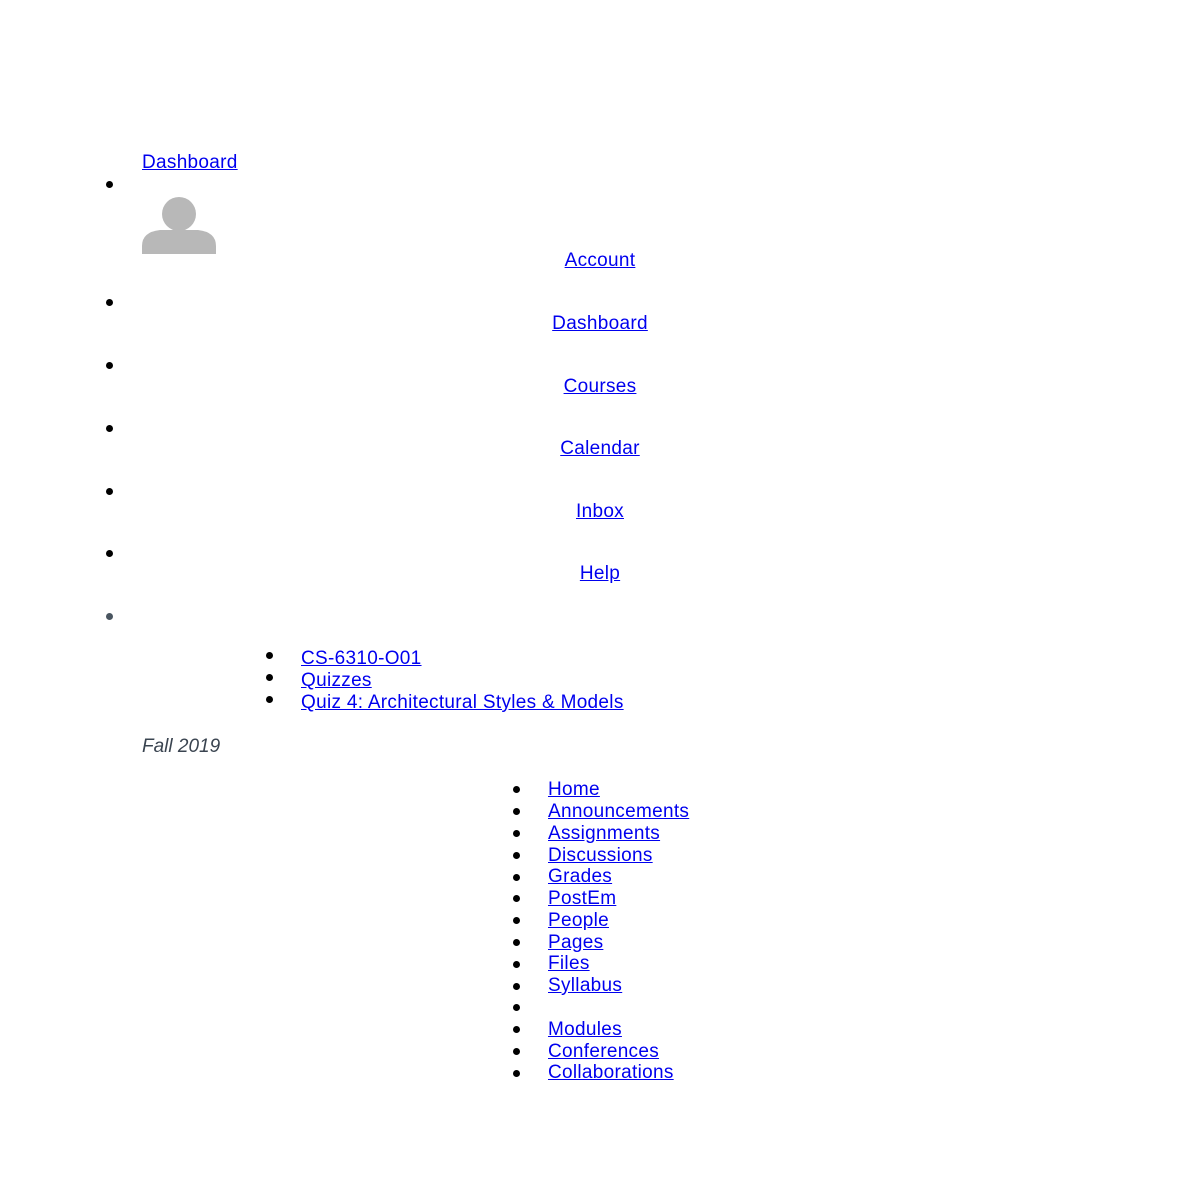 This screenshot has height=1200, width=1200. What do you see at coordinates (600, 856) in the screenshot?
I see `course-nav-discussions: Discussions` at bounding box center [600, 856].